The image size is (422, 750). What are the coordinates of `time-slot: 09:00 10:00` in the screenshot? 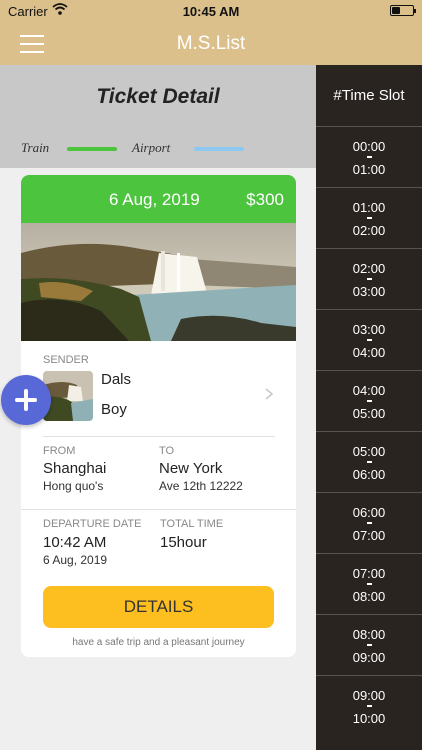 It's located at (369, 705).